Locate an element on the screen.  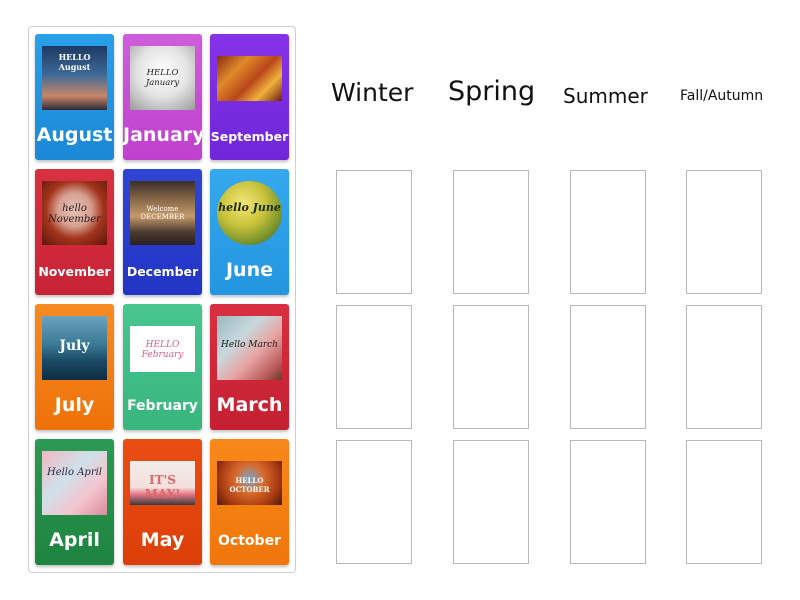
card-label: April is located at coordinates (74, 540).